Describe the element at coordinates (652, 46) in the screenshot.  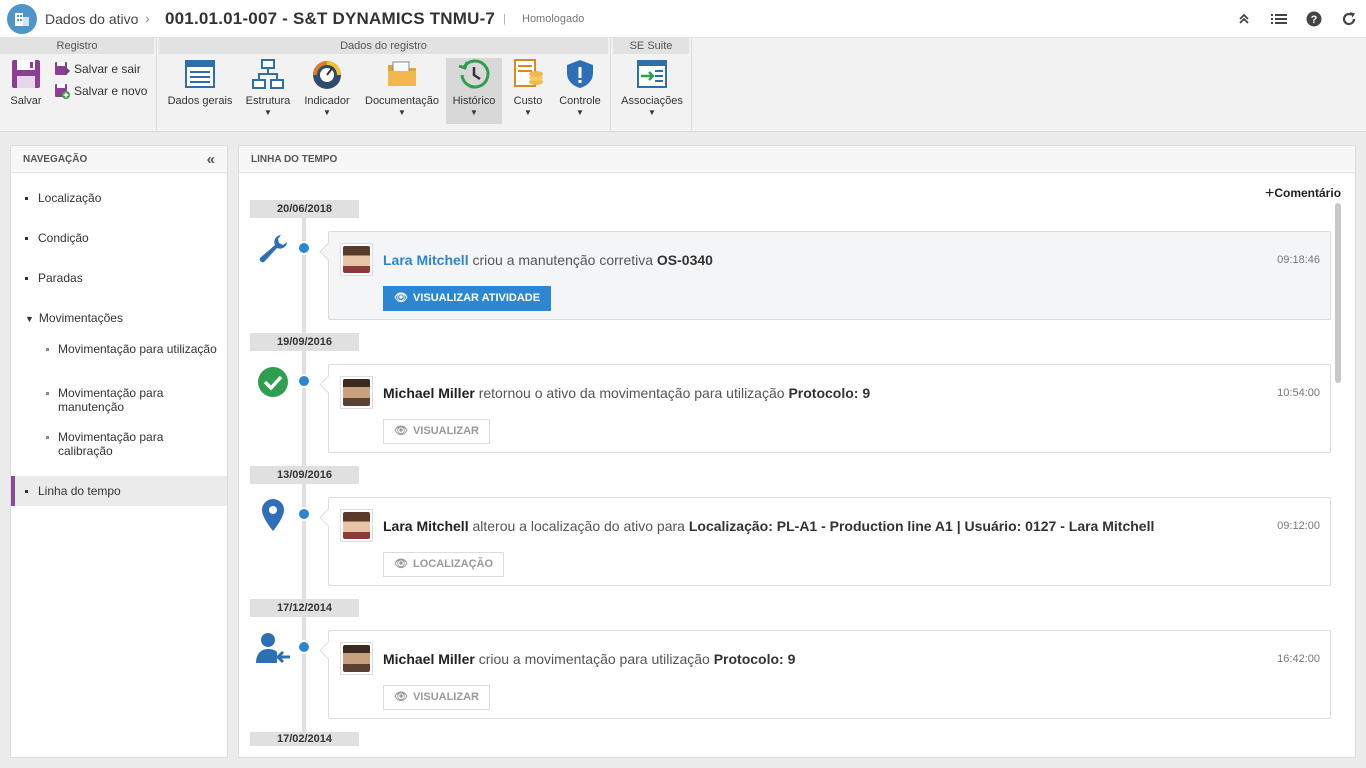
I see `ribbon-group-title: SE Suite` at that location.